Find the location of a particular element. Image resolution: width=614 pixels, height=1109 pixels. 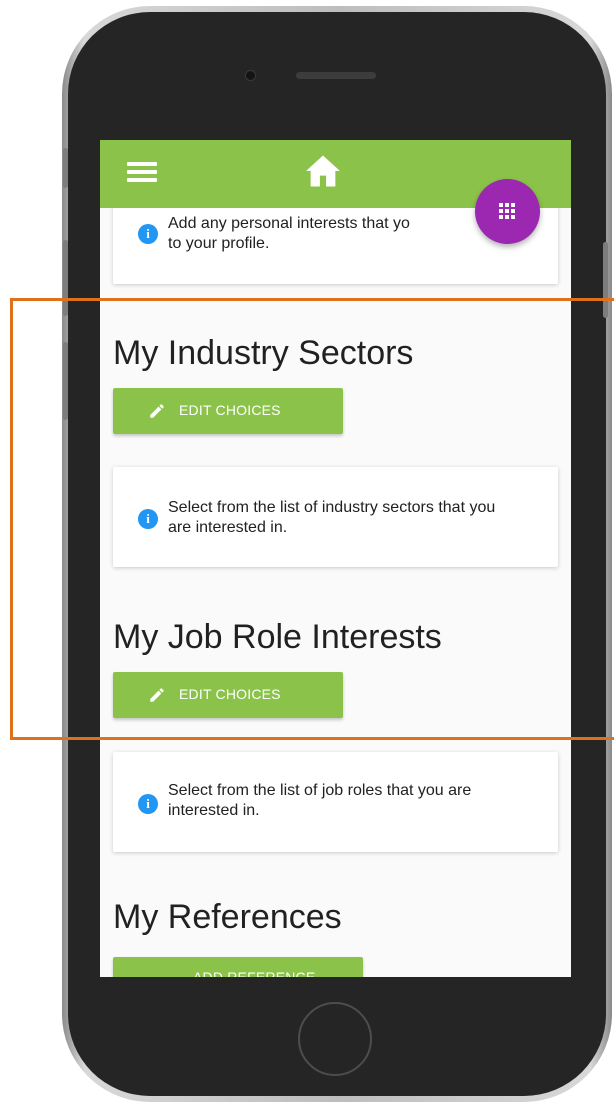

references-title: My References is located at coordinates (227, 917).